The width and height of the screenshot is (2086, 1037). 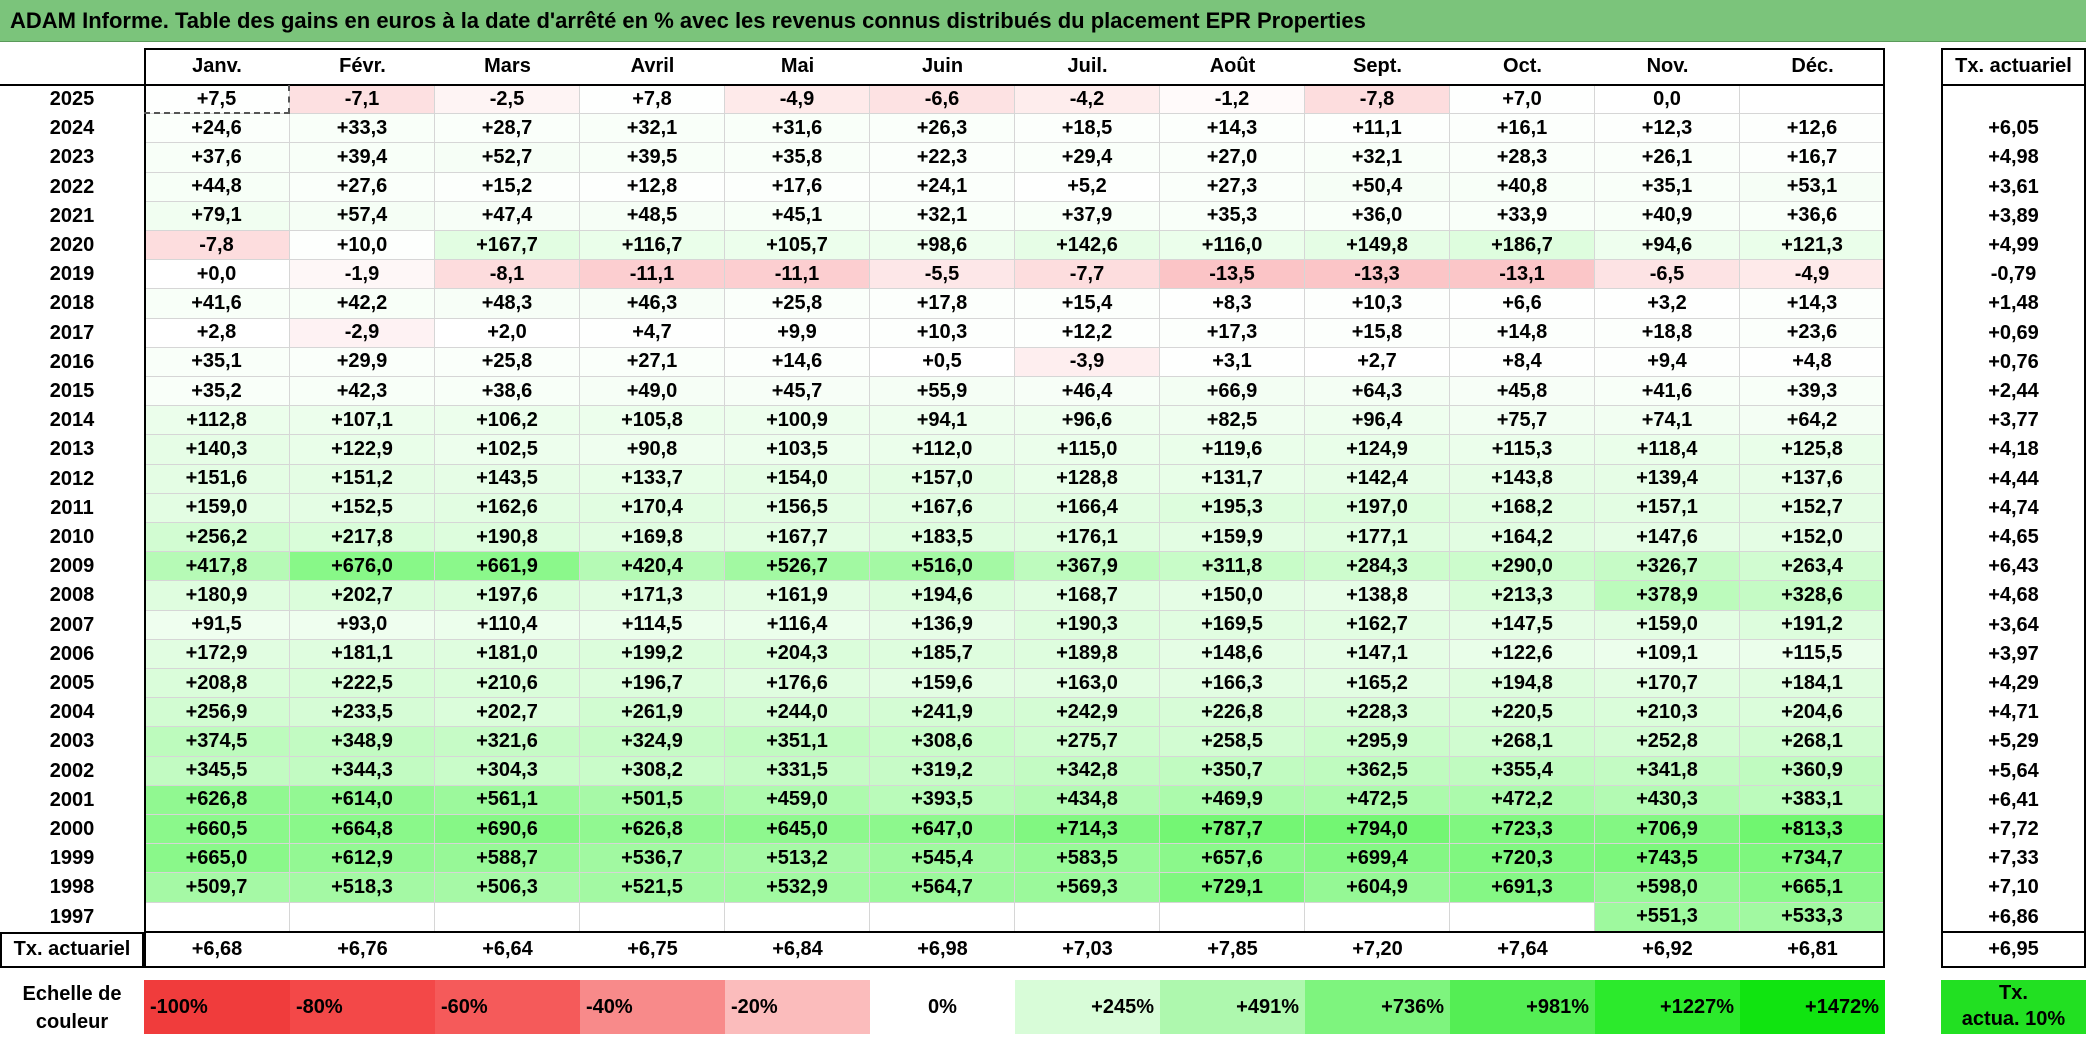 What do you see at coordinates (1232, 333) in the screenshot?
I see `gain-cell: +17,3` at bounding box center [1232, 333].